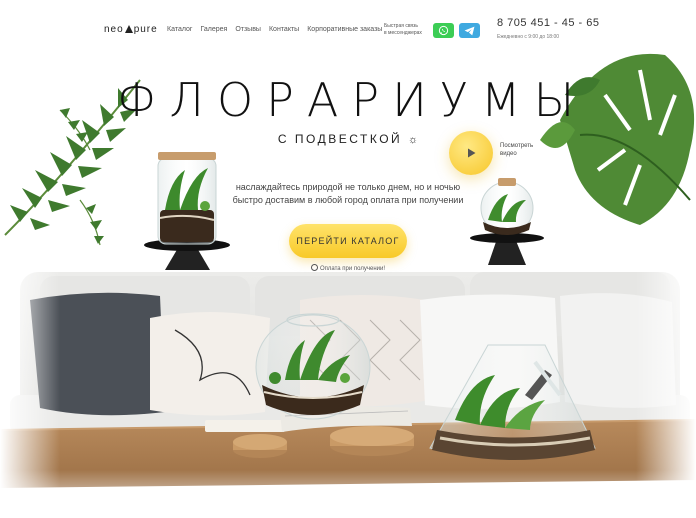  What do you see at coordinates (508, 154) in the screenshot?
I see `play-video-label-line-2: видео` at bounding box center [508, 154].